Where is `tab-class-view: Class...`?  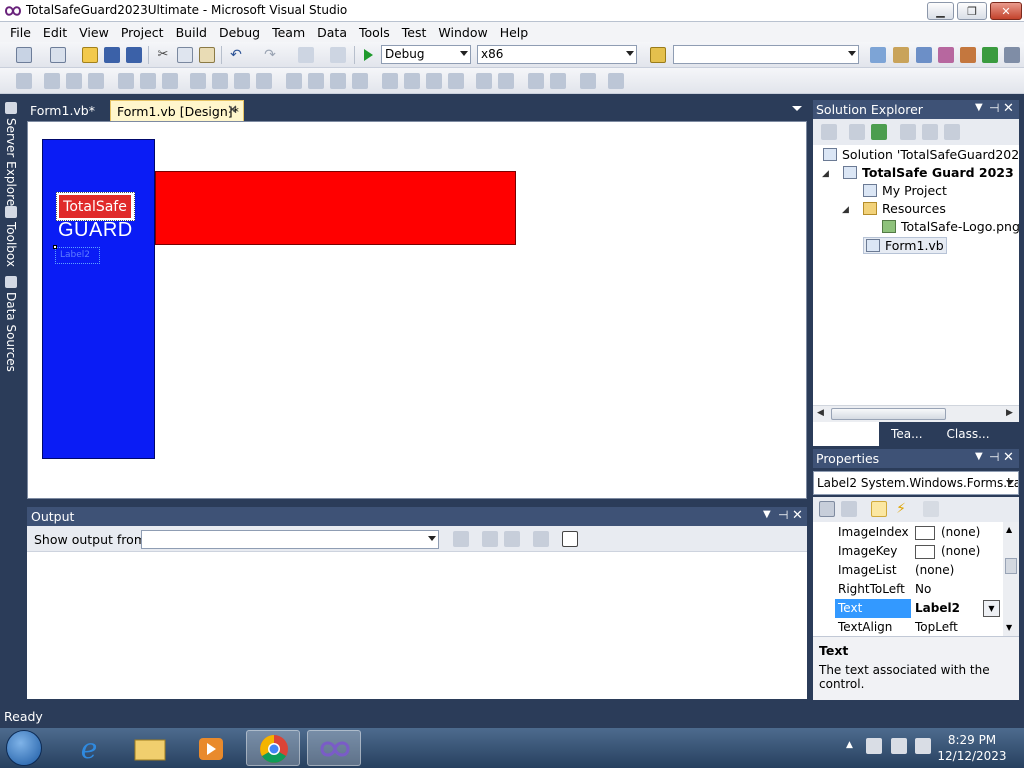 tab-class-view: Class... is located at coordinates (968, 434).